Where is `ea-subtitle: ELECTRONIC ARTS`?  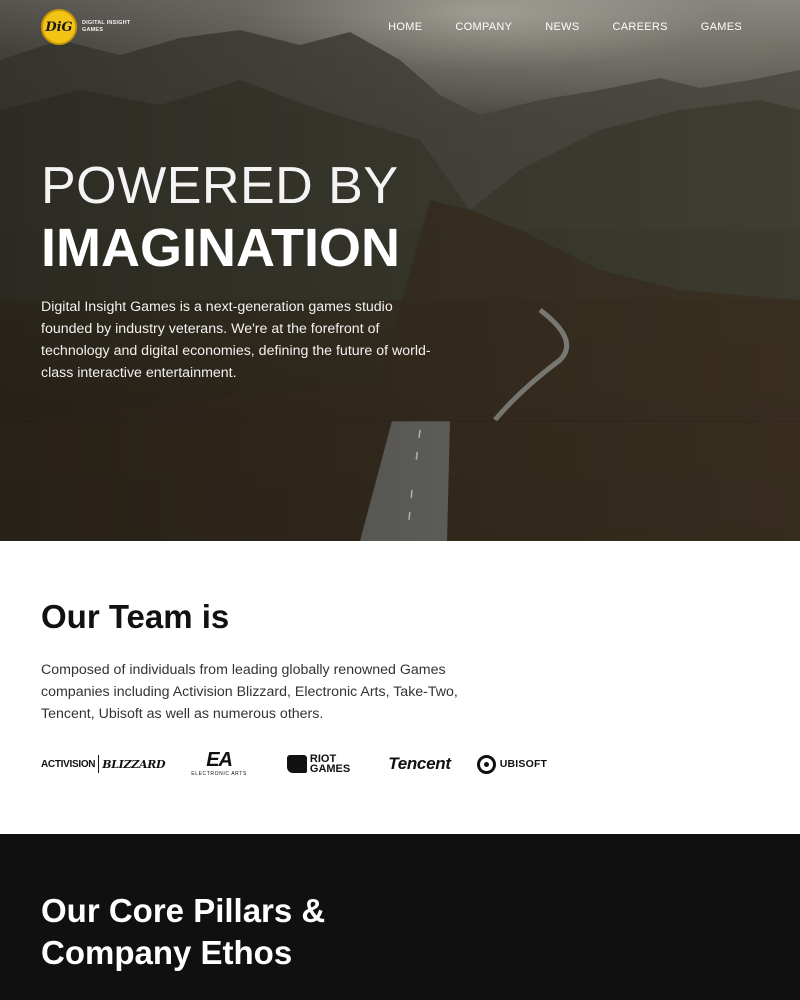 ea-subtitle: ELECTRONIC ARTS is located at coordinates (219, 774).